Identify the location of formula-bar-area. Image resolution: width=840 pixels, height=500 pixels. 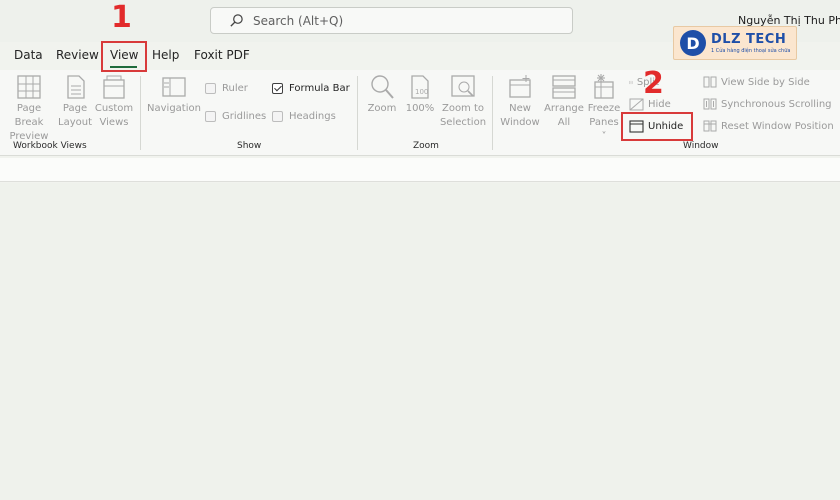
(420, 170).